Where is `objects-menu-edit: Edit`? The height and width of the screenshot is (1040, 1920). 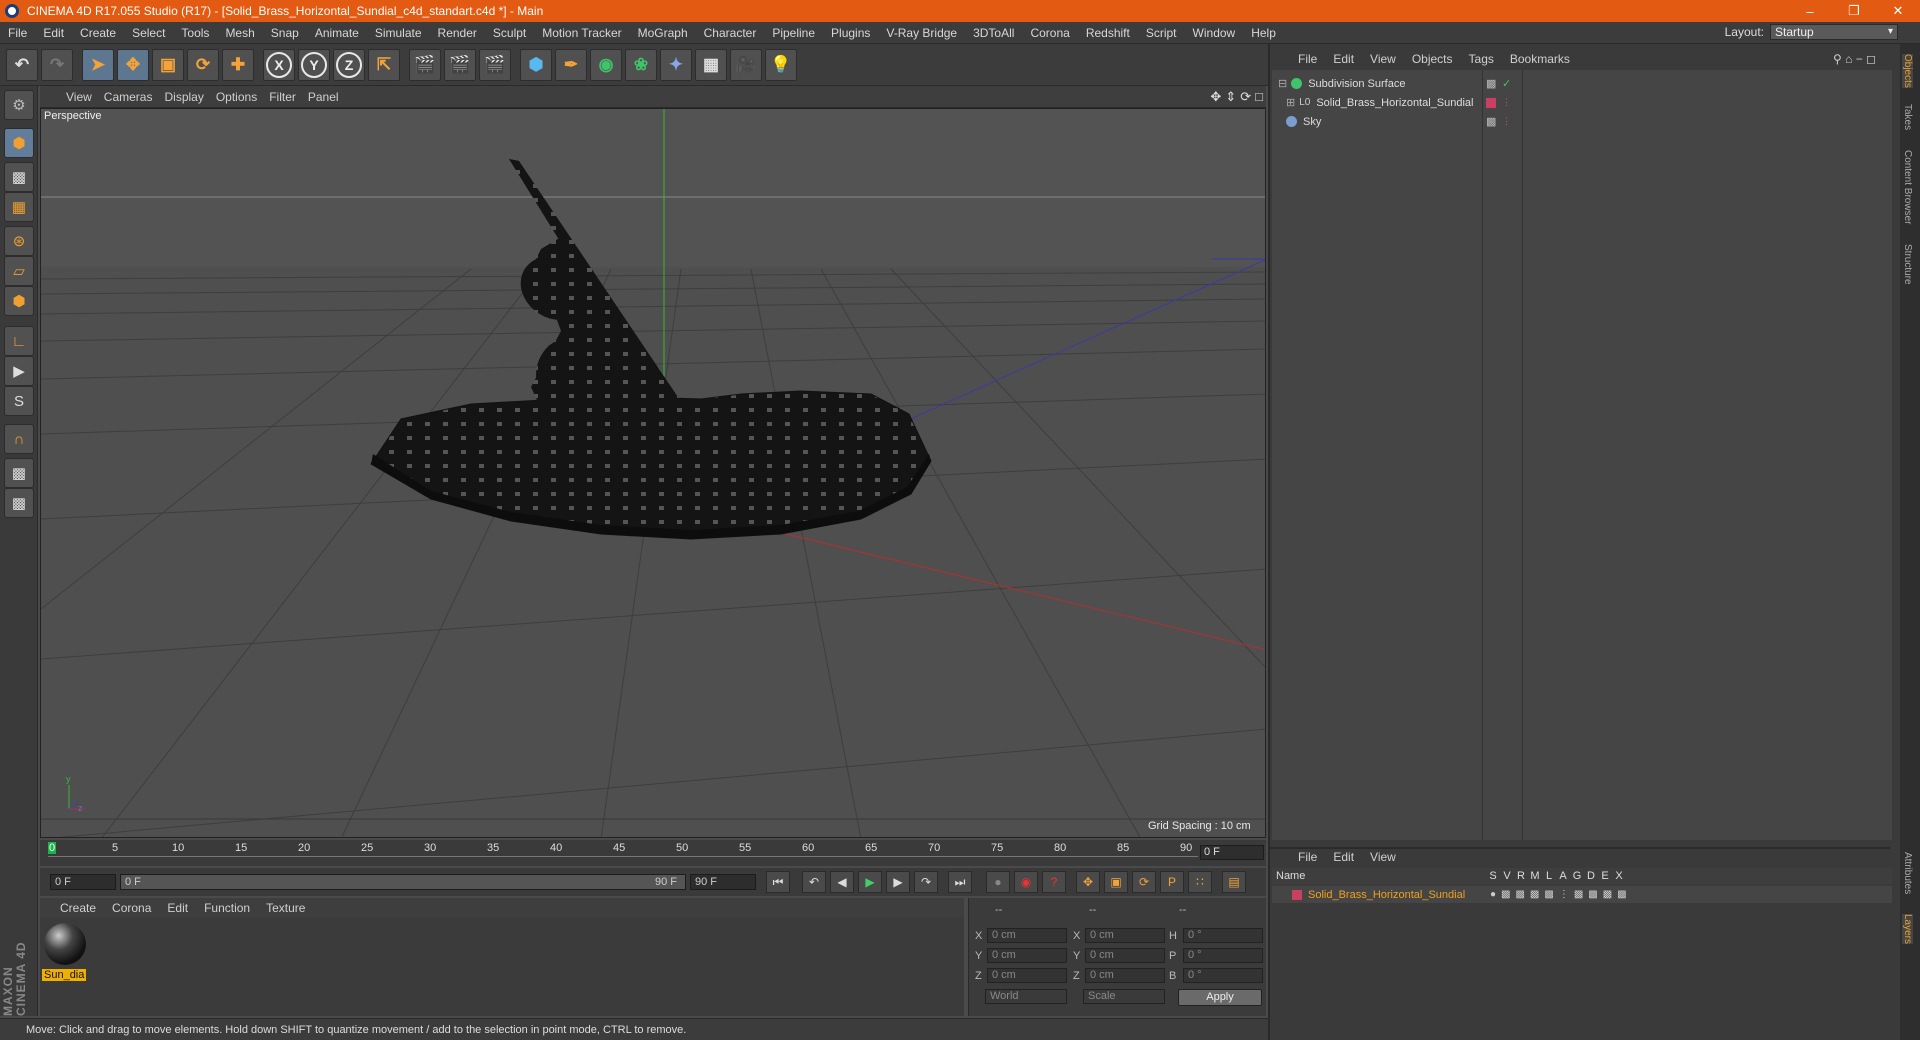 objects-menu-edit: Edit is located at coordinates (1343, 59).